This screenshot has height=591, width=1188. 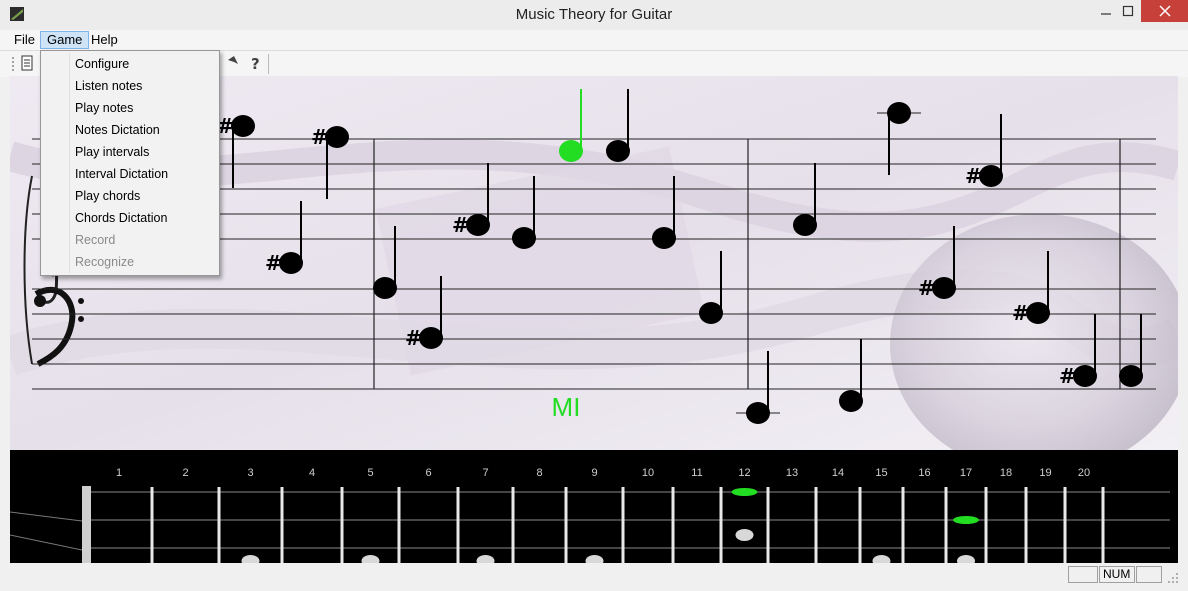 What do you see at coordinates (1084, 473) in the screenshot?
I see `fret-number: 20` at bounding box center [1084, 473].